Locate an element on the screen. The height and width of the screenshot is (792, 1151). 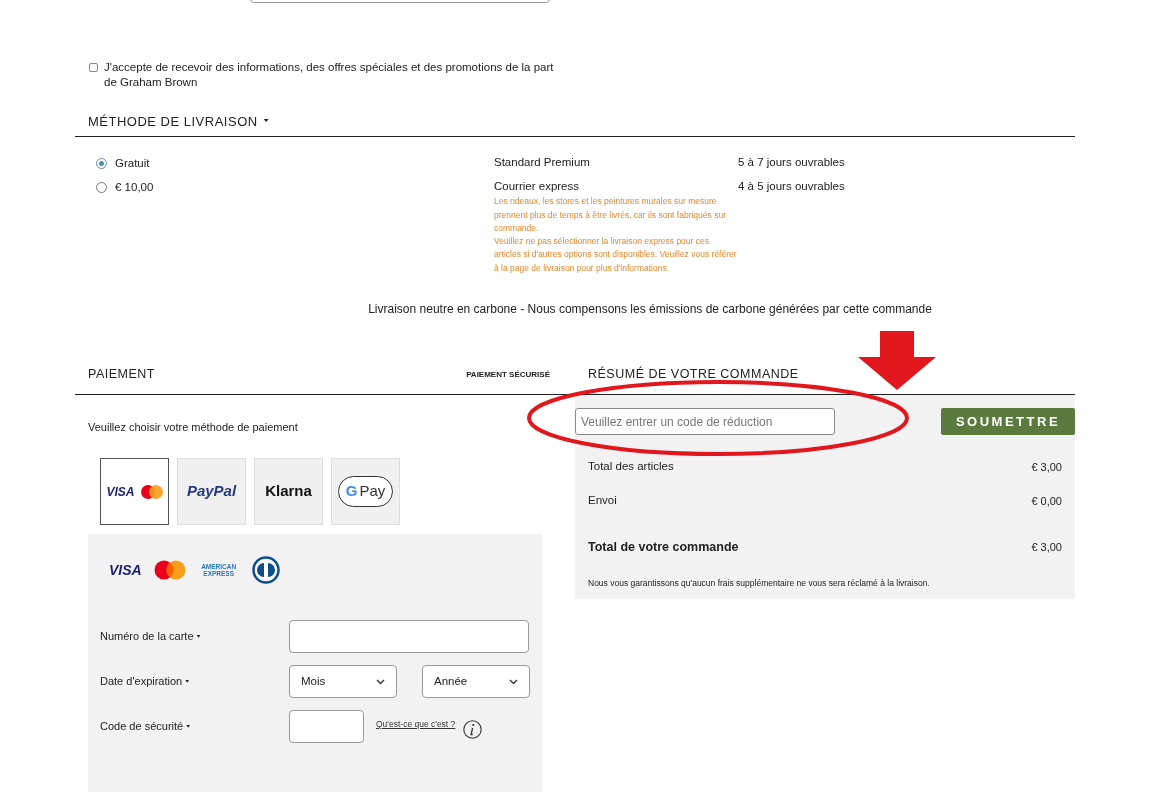
shipping-price: Gratuit is located at coordinates (132, 163).